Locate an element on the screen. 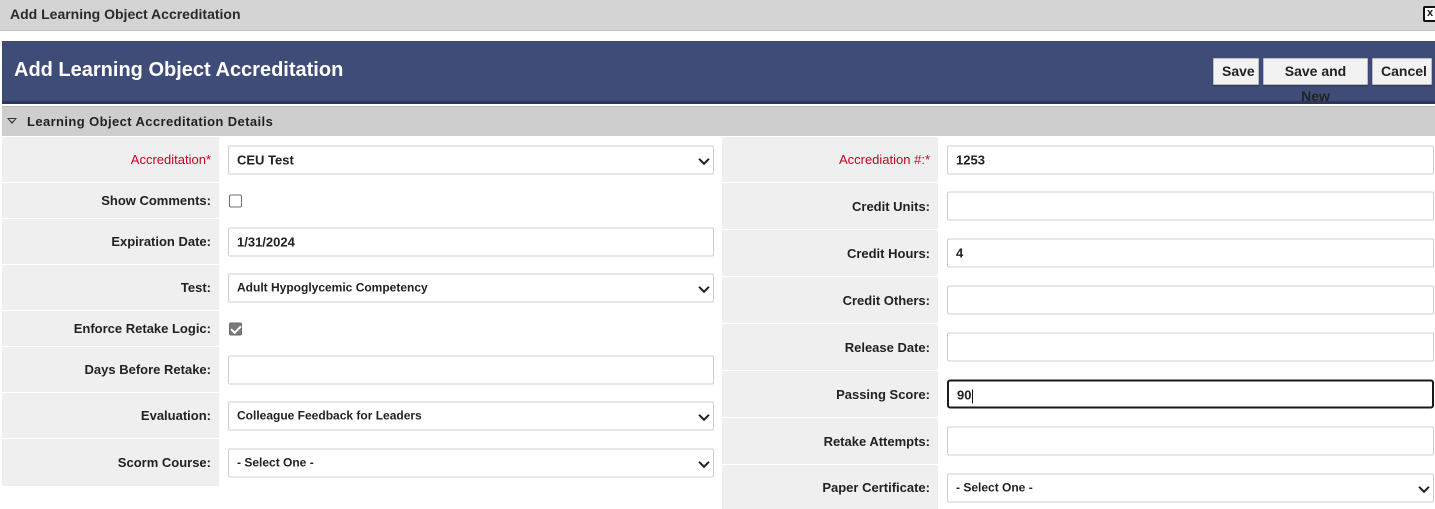 The height and width of the screenshot is (509, 1435). credit-units-input is located at coordinates (1190, 206).